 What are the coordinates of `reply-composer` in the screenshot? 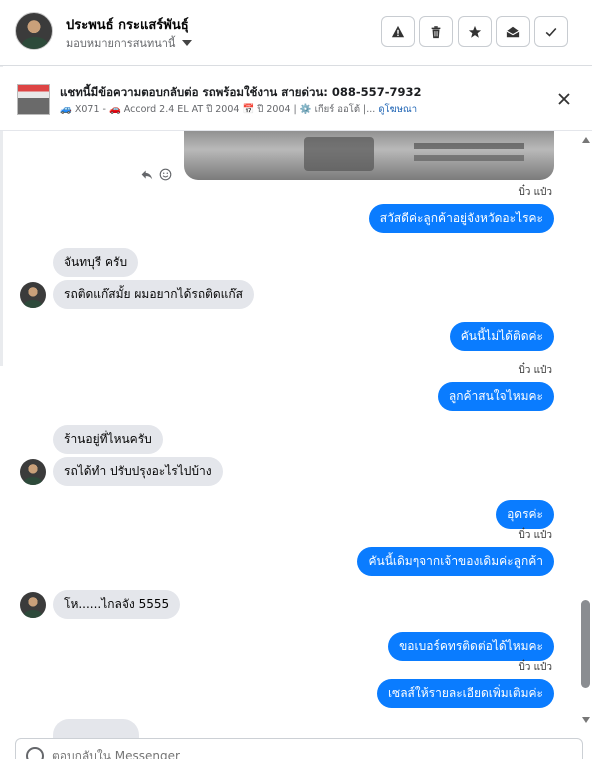 It's located at (299, 748).